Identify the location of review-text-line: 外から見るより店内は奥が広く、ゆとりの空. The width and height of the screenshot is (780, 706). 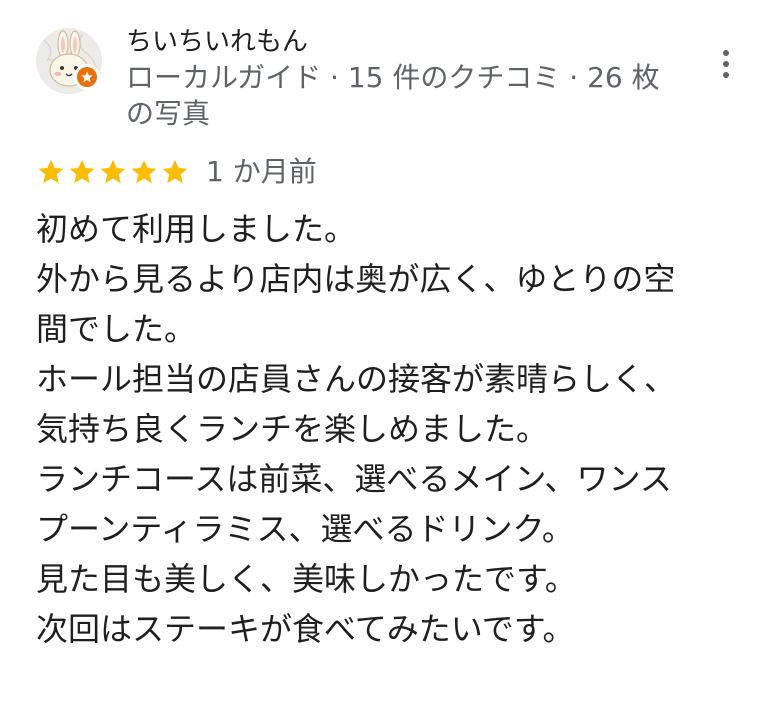
(356, 279).